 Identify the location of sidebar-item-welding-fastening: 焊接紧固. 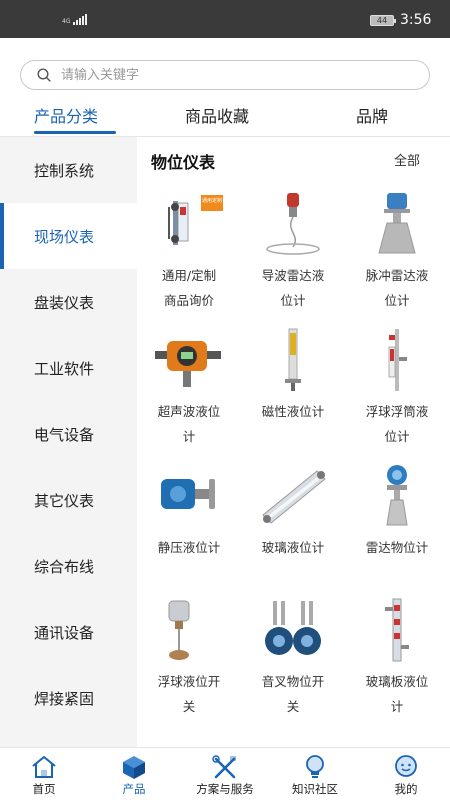
(68, 698).